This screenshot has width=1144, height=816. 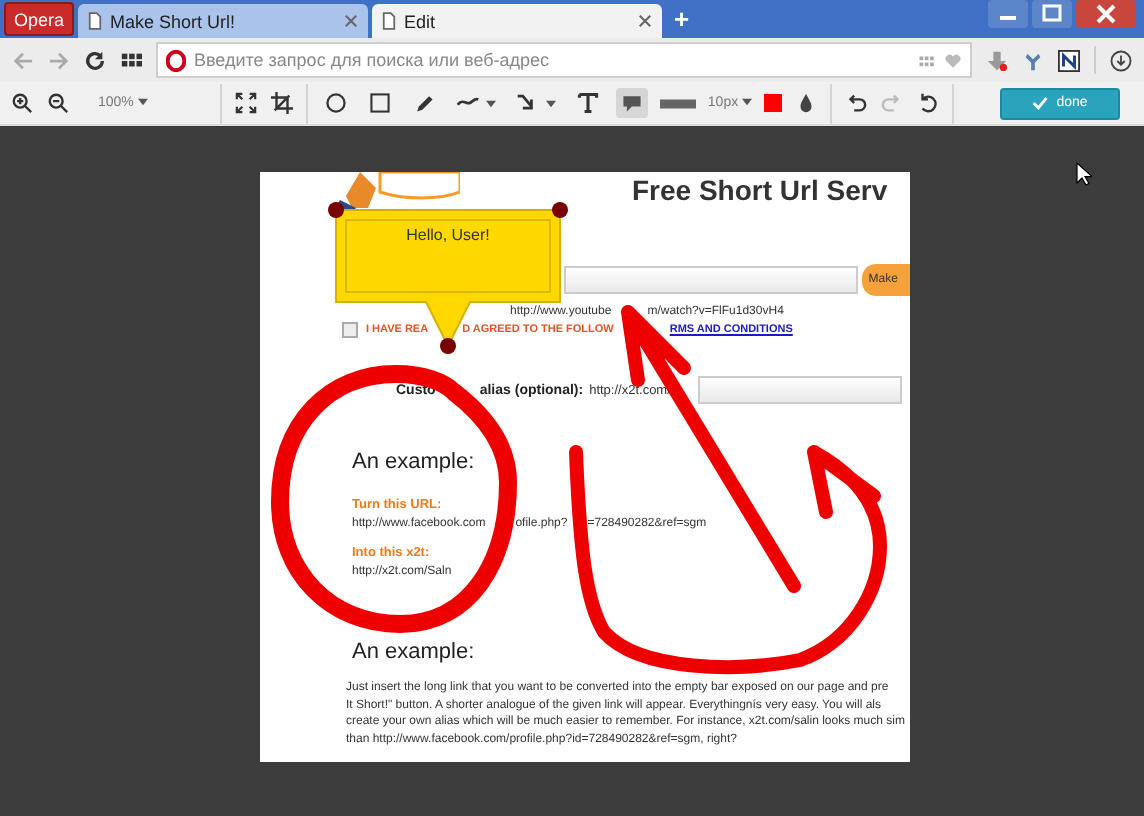 What do you see at coordinates (517, 21) in the screenshot?
I see `browser-tab: Edit` at bounding box center [517, 21].